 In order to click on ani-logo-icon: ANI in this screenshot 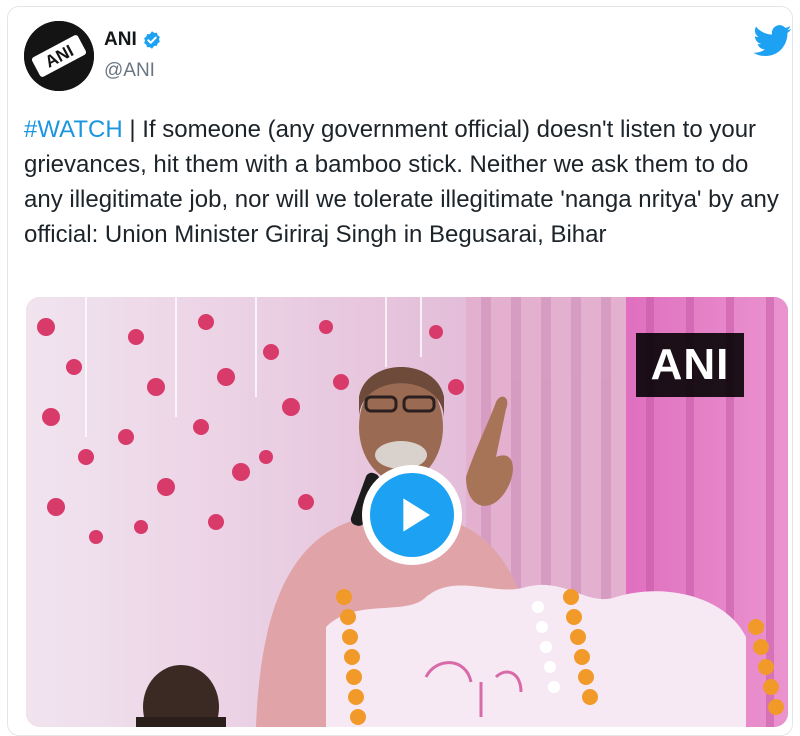, I will do `click(59, 56)`.